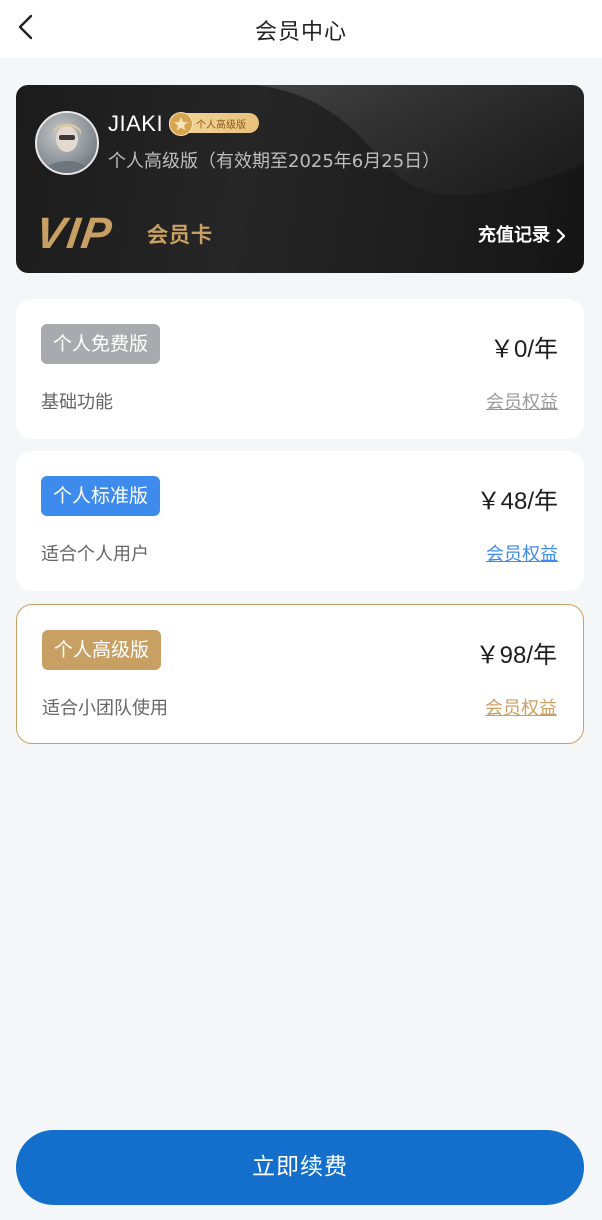 The height and width of the screenshot is (1220, 602). What do you see at coordinates (105, 708) in the screenshot?
I see `plan-description: 适合小团队使用` at bounding box center [105, 708].